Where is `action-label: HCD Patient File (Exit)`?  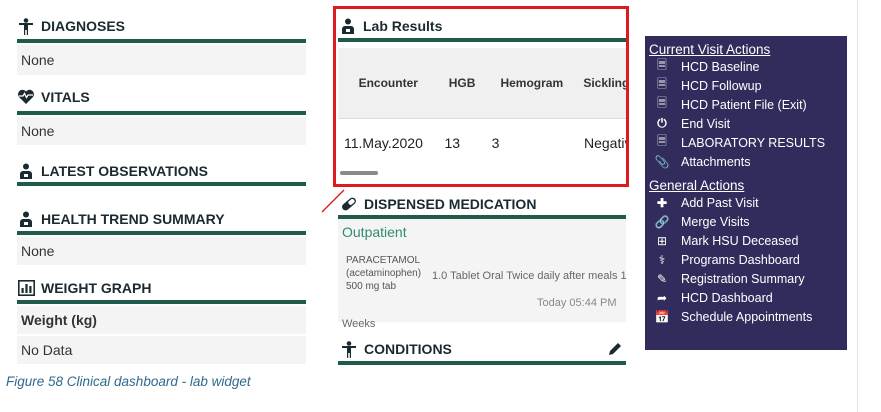
action-label: HCD Patient File (Exit) is located at coordinates (744, 104).